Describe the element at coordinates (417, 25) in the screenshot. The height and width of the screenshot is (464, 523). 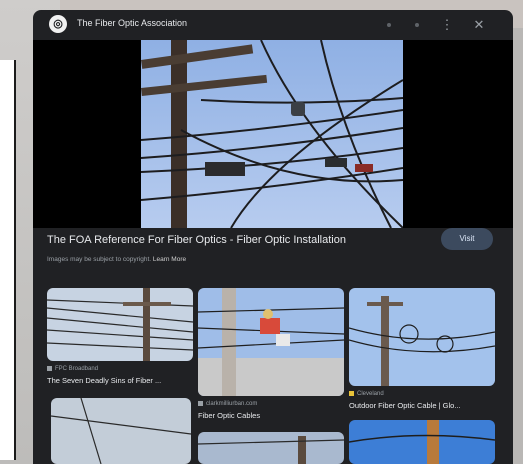
I see `bookmark-icon` at that location.